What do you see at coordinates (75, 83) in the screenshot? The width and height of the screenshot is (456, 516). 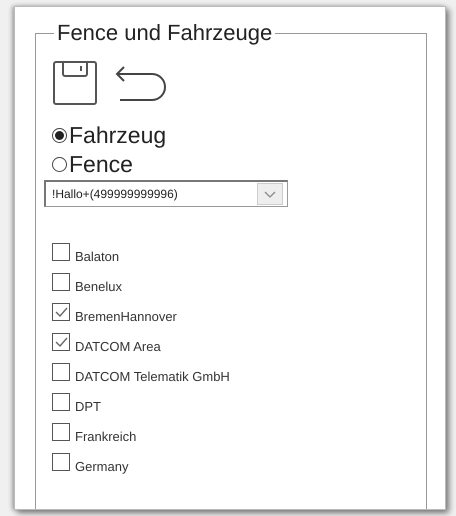 I see `save-button` at bounding box center [75, 83].